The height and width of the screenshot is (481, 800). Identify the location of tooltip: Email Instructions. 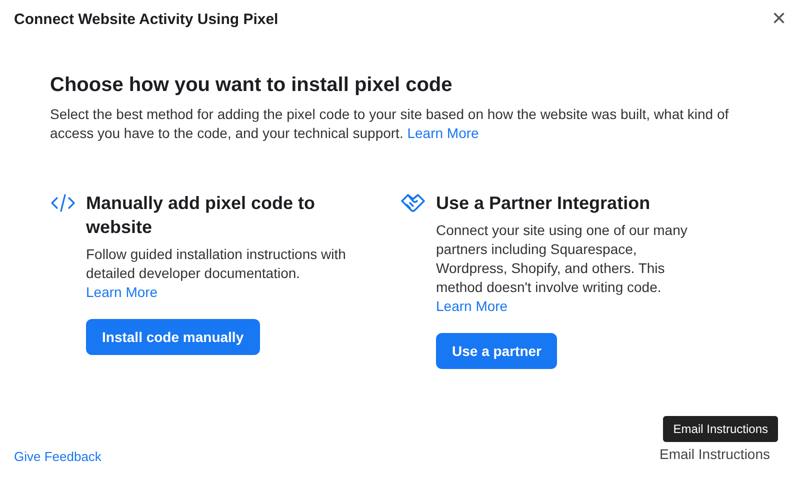
(720, 429).